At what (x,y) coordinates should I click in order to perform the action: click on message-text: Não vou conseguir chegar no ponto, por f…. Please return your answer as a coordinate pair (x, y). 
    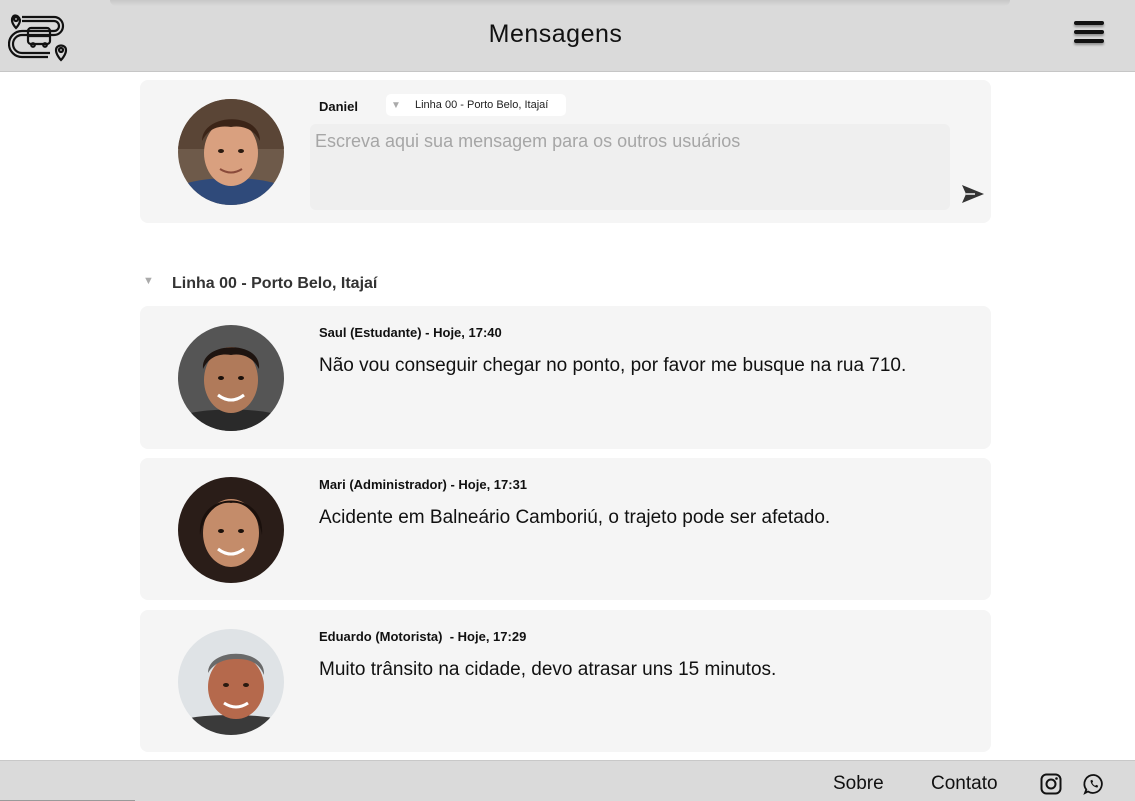
    Looking at the image, I should click on (613, 365).